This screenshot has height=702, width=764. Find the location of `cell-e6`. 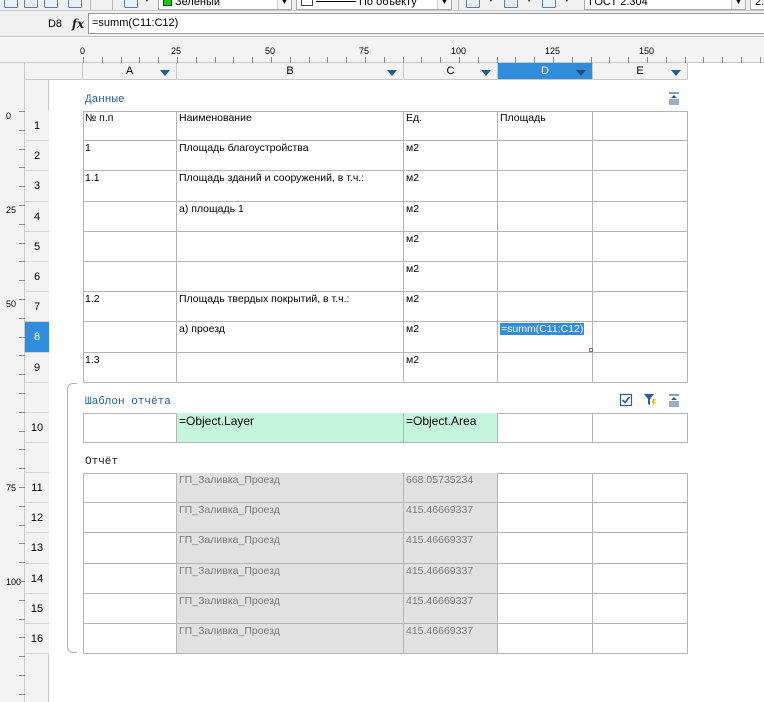

cell-e6 is located at coordinates (640, 277).